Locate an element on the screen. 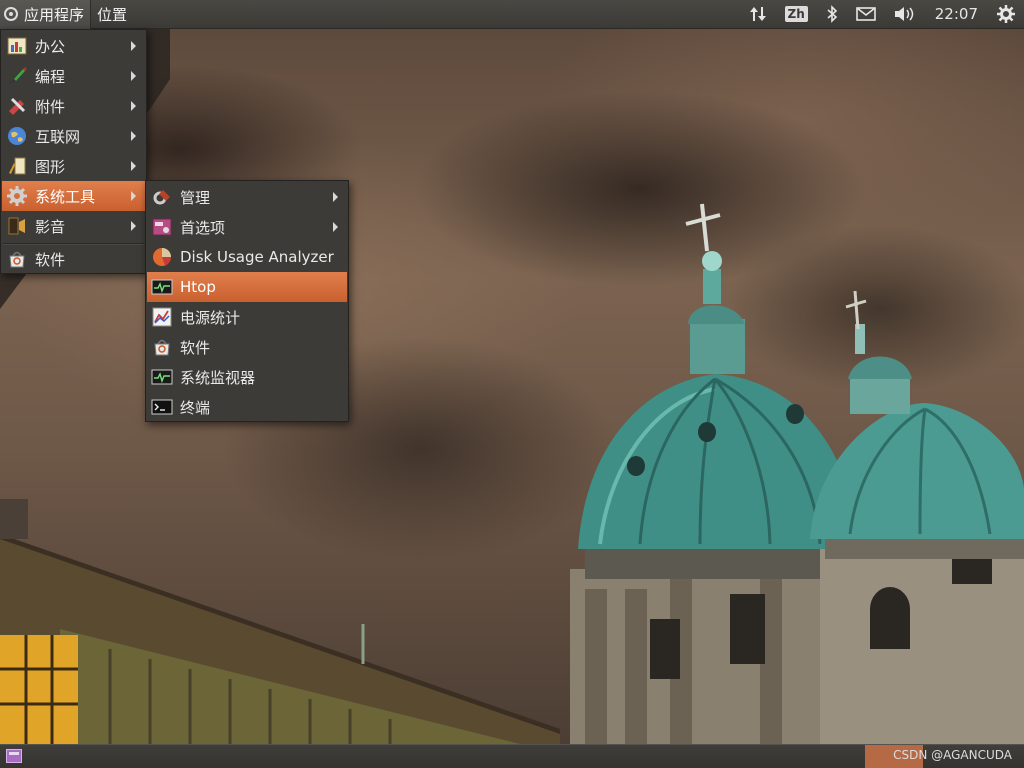 The width and height of the screenshot is (1024, 768). programming-icon is located at coordinates (17, 76).